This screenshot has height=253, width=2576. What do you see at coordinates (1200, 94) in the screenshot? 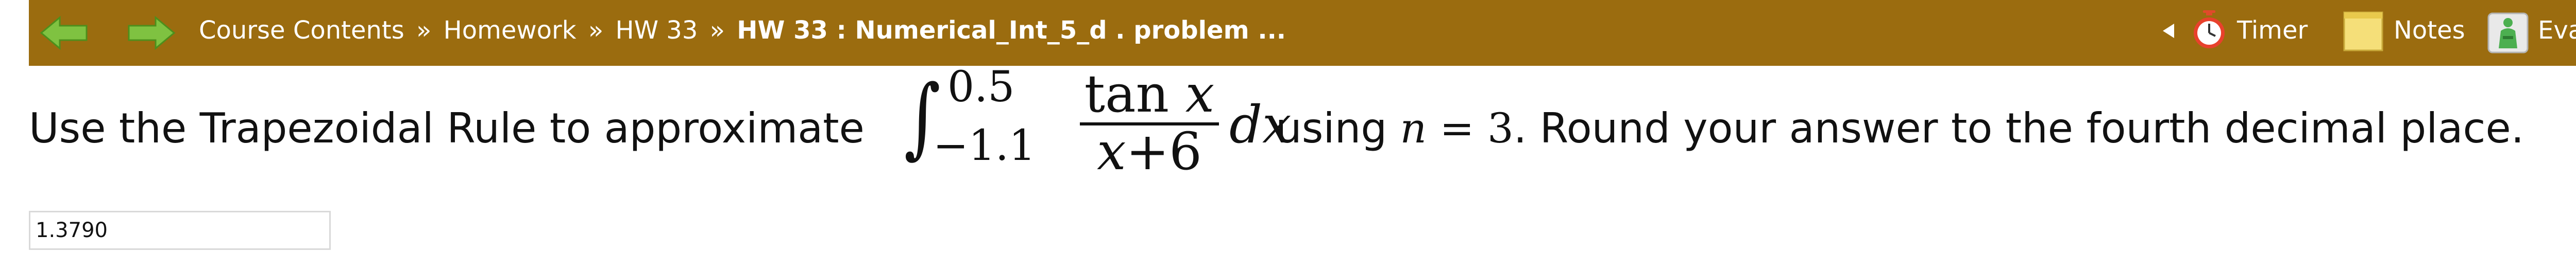
I see `numerator-variable: x` at bounding box center [1200, 94].